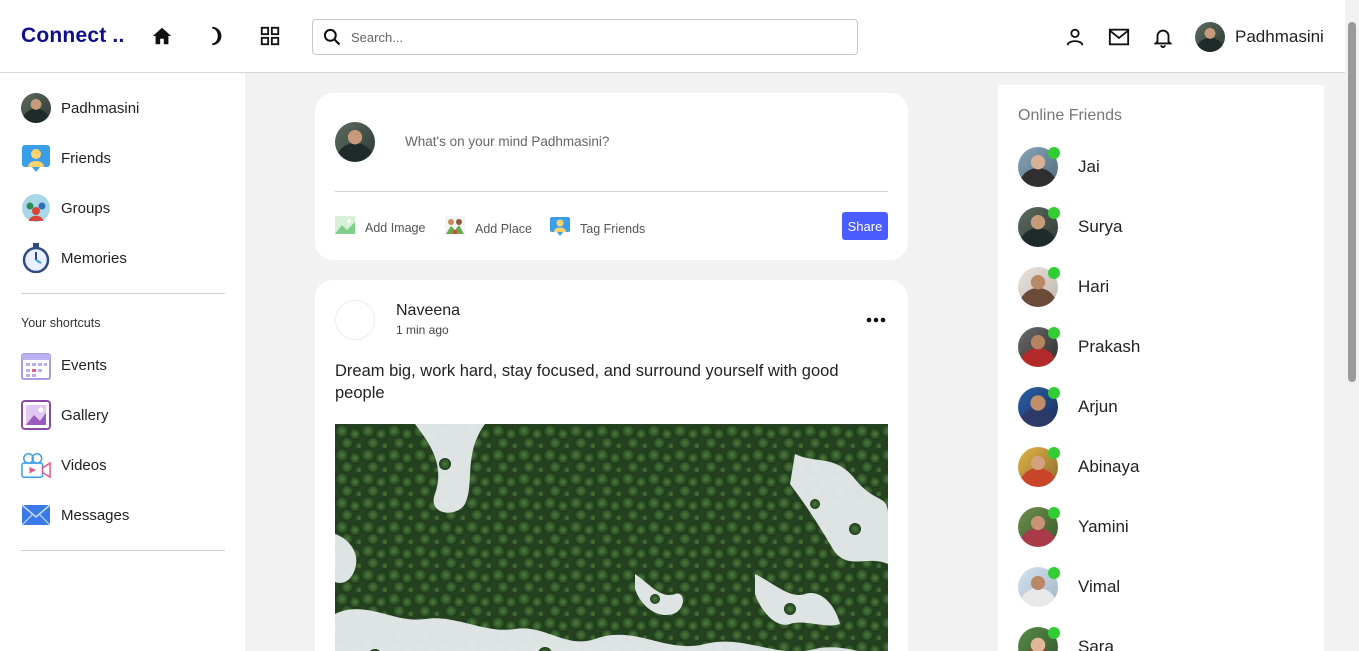 The height and width of the screenshot is (651, 1359). I want to click on aerial-forest-image, so click(611, 537).